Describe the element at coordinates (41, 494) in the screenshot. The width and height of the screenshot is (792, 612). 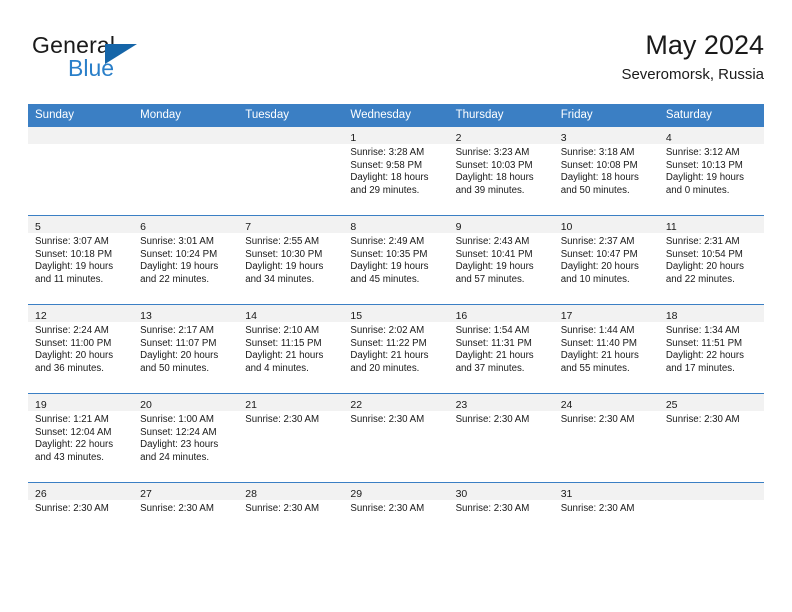
I see `day-number: 26` at that location.